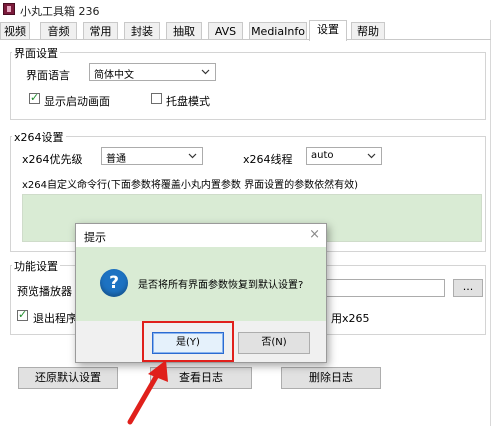 The width and height of the screenshot is (491, 426). What do you see at coordinates (22, 314) in the screenshot?
I see `exit-checkbox` at bounding box center [22, 314].